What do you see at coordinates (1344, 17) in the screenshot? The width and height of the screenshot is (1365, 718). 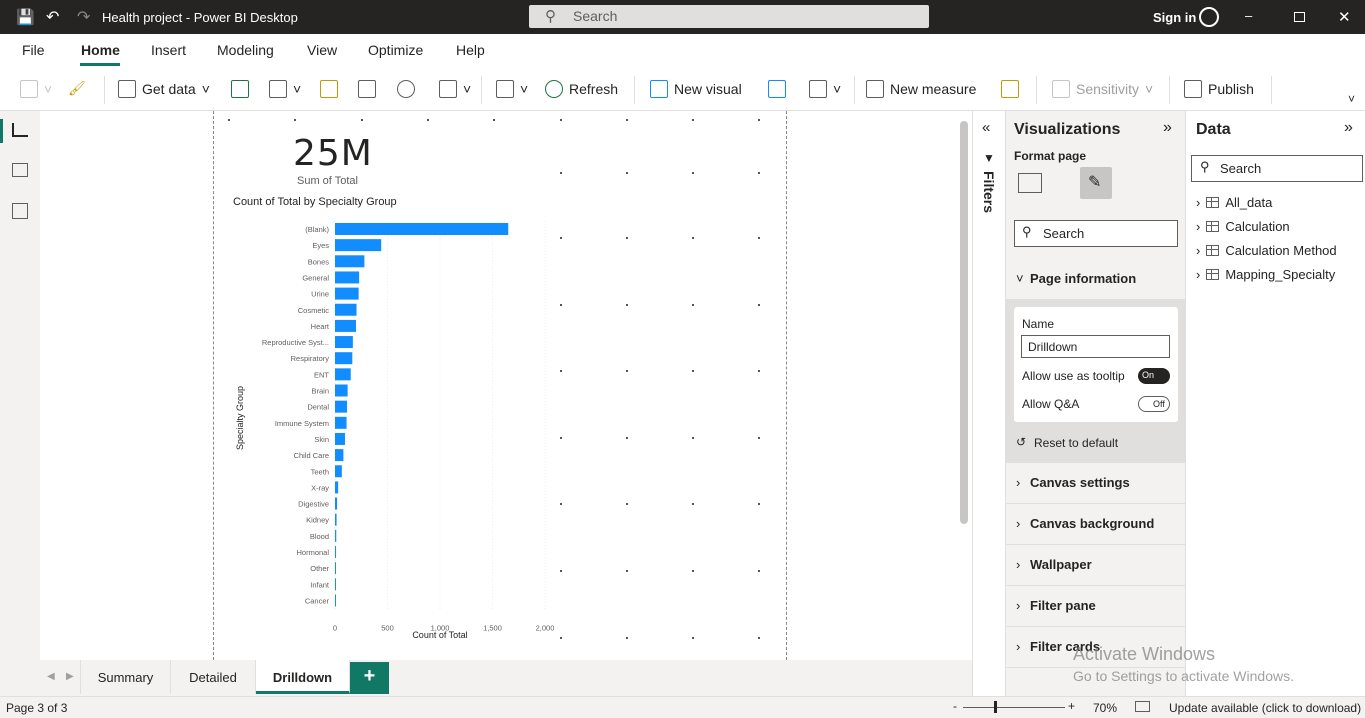 I see `close-icon: ✕` at bounding box center [1344, 17].